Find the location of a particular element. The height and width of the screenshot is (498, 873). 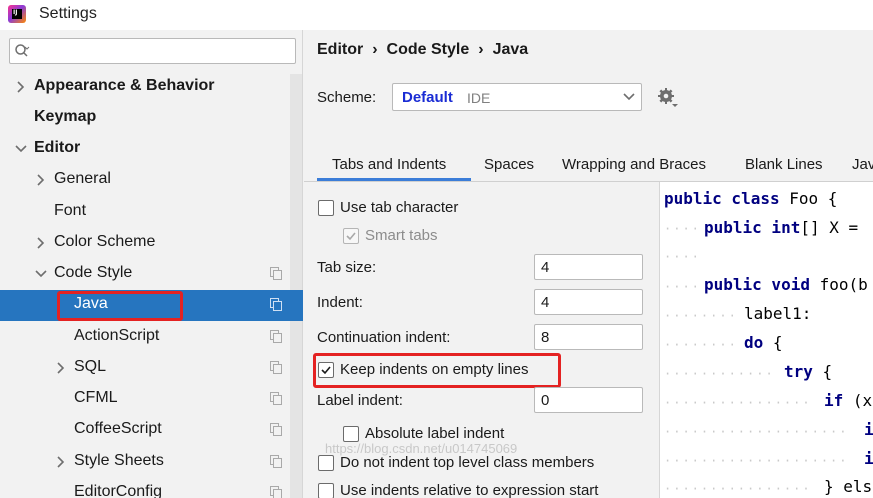

code-line: public int[] X = is located at coordinates (781, 227).